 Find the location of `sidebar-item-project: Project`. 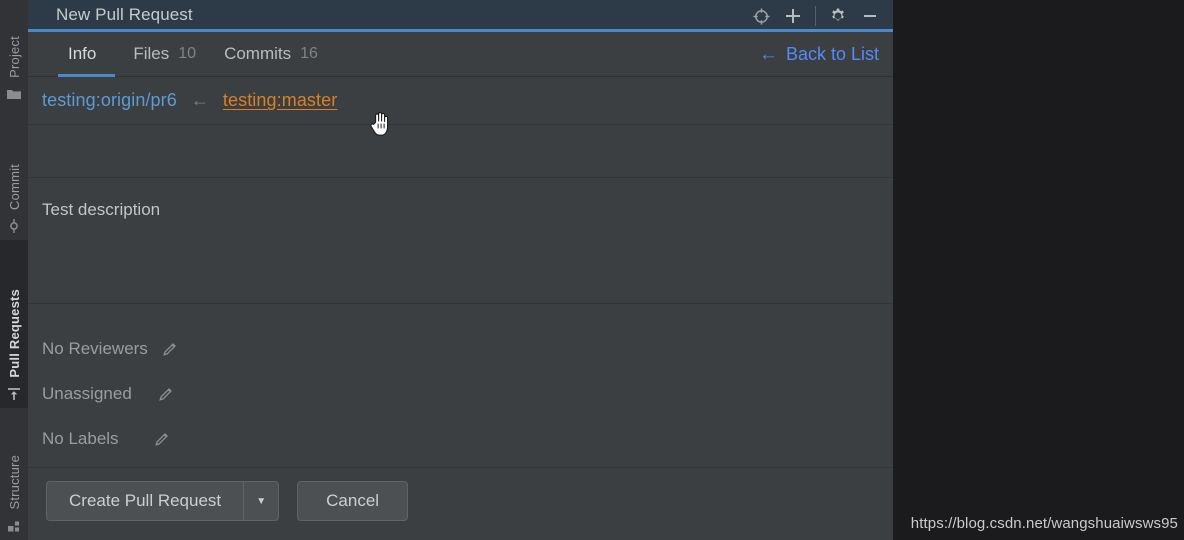

sidebar-item-project: Project is located at coordinates (14, 54).